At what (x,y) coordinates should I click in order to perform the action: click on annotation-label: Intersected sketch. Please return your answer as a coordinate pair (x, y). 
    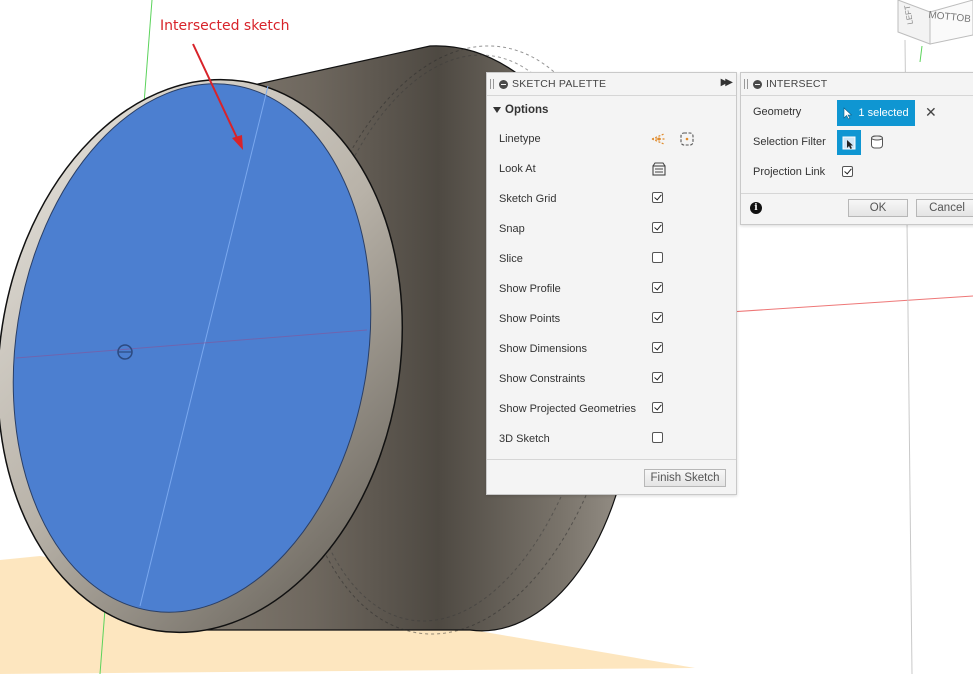
    Looking at the image, I should click on (225, 26).